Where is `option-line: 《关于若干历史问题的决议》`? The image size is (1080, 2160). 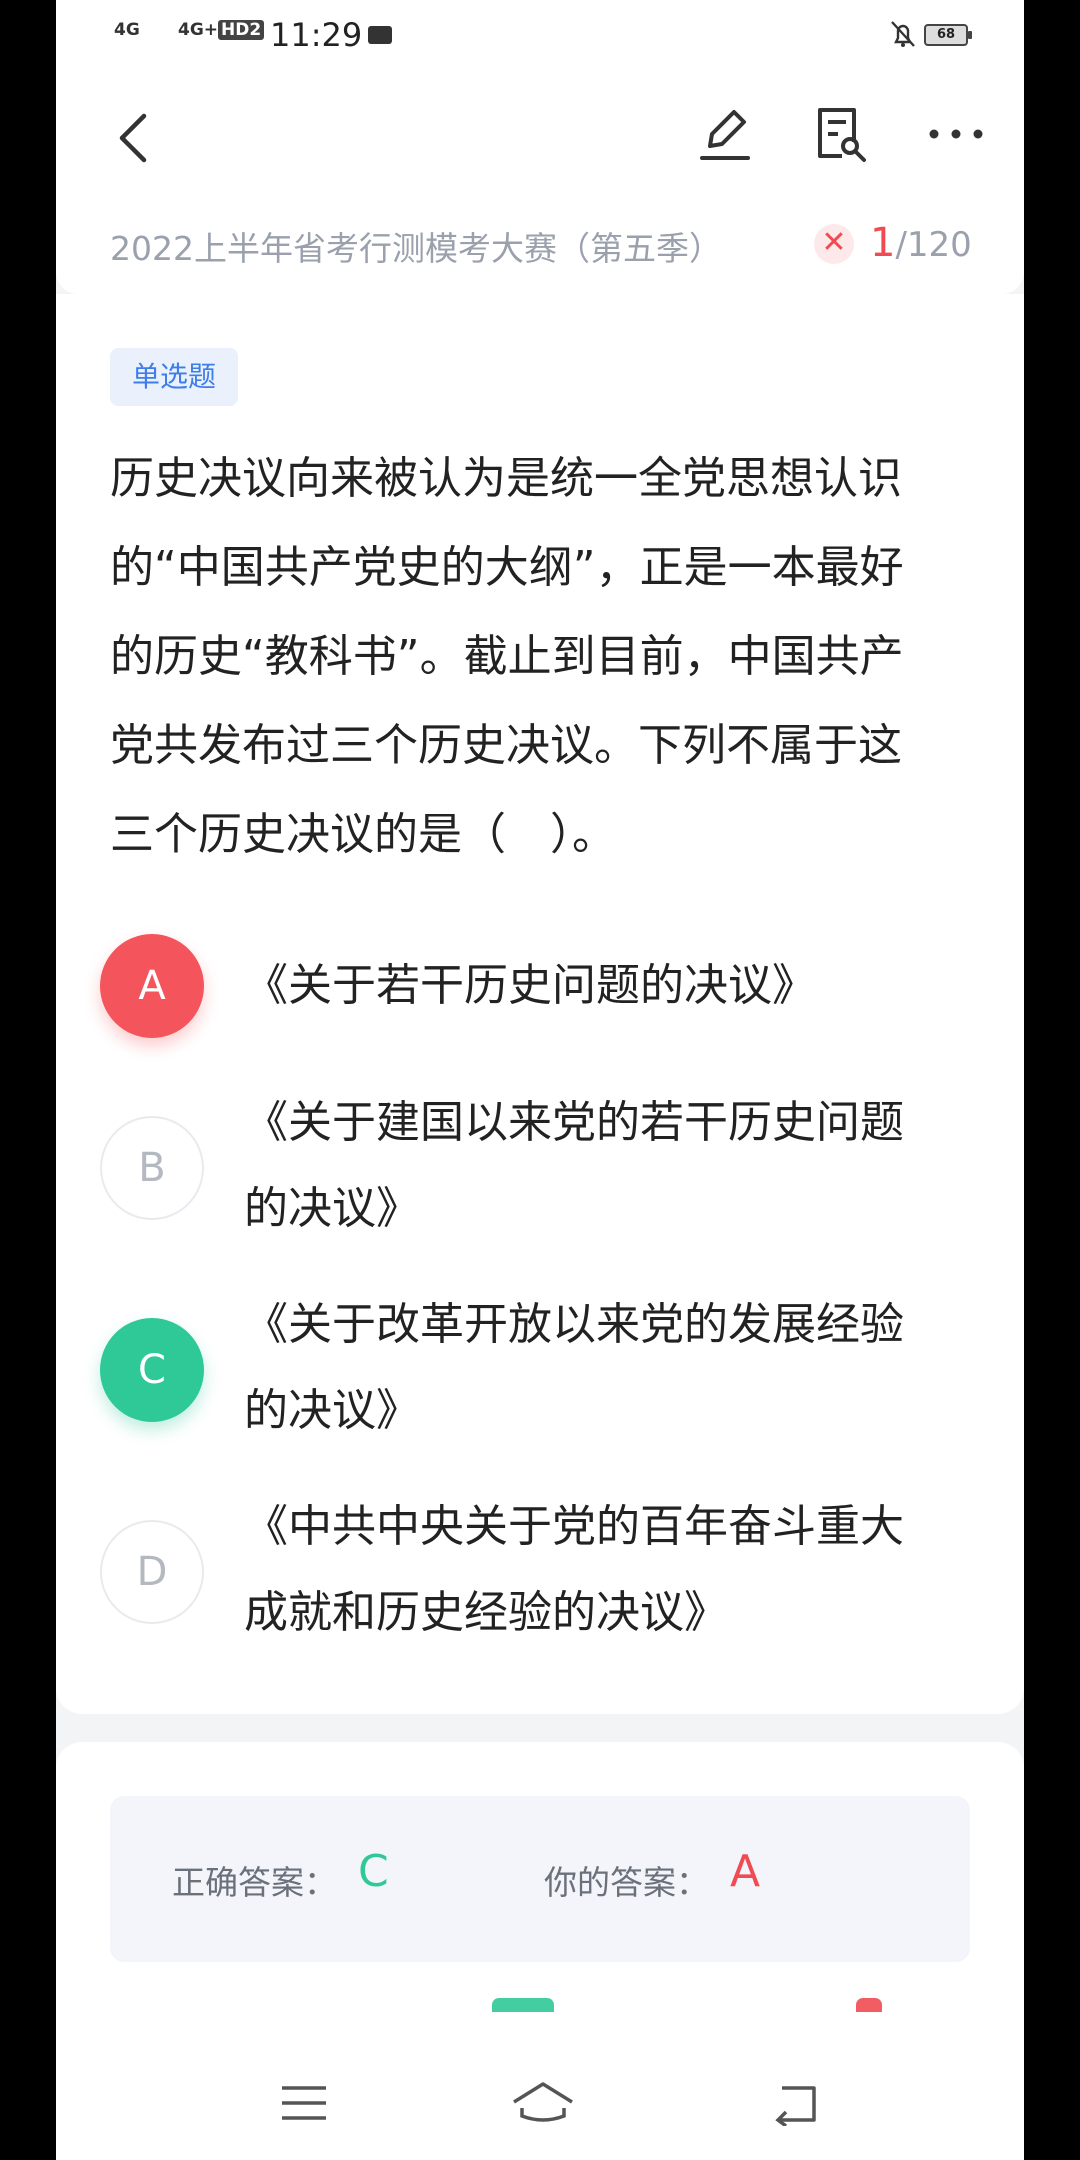
option-line: 《关于若干历史问题的决议》 is located at coordinates (530, 985).